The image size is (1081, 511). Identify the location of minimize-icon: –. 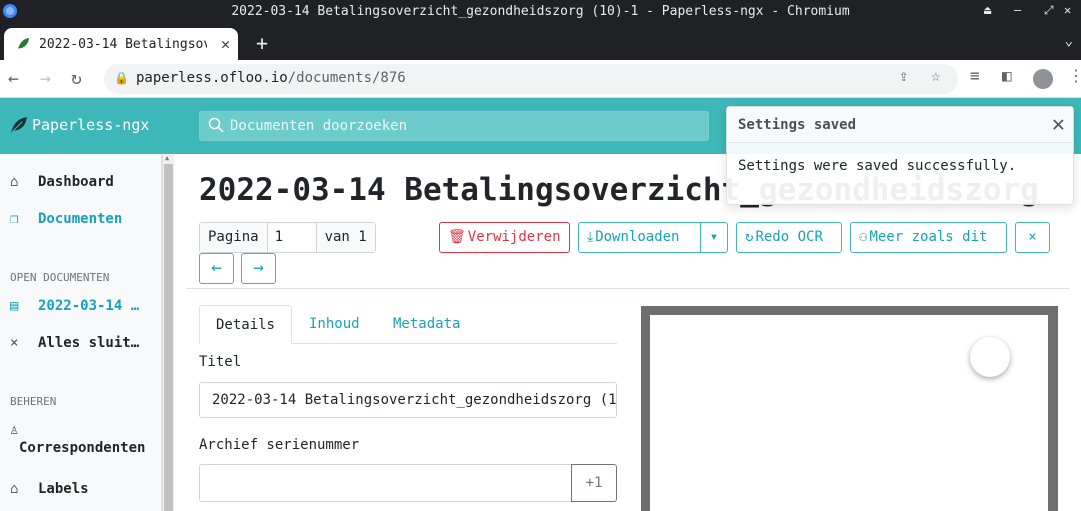
(1017, 10).